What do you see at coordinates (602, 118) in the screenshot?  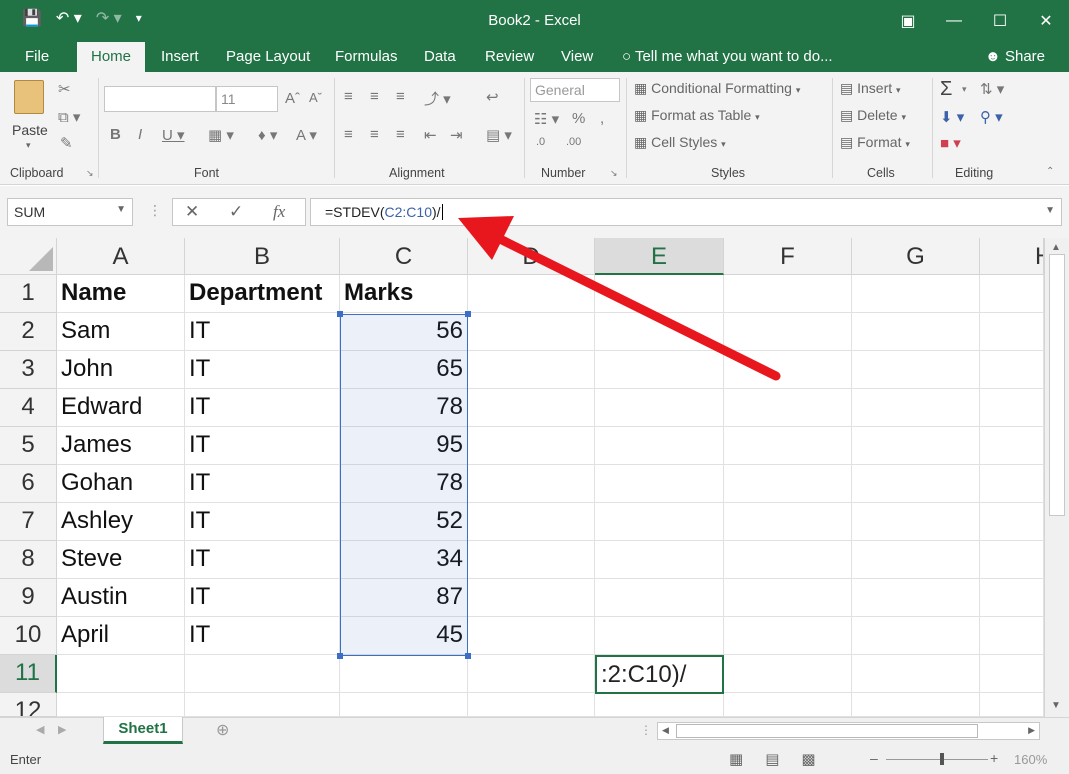 I see `comma-style-icon: ,` at bounding box center [602, 118].